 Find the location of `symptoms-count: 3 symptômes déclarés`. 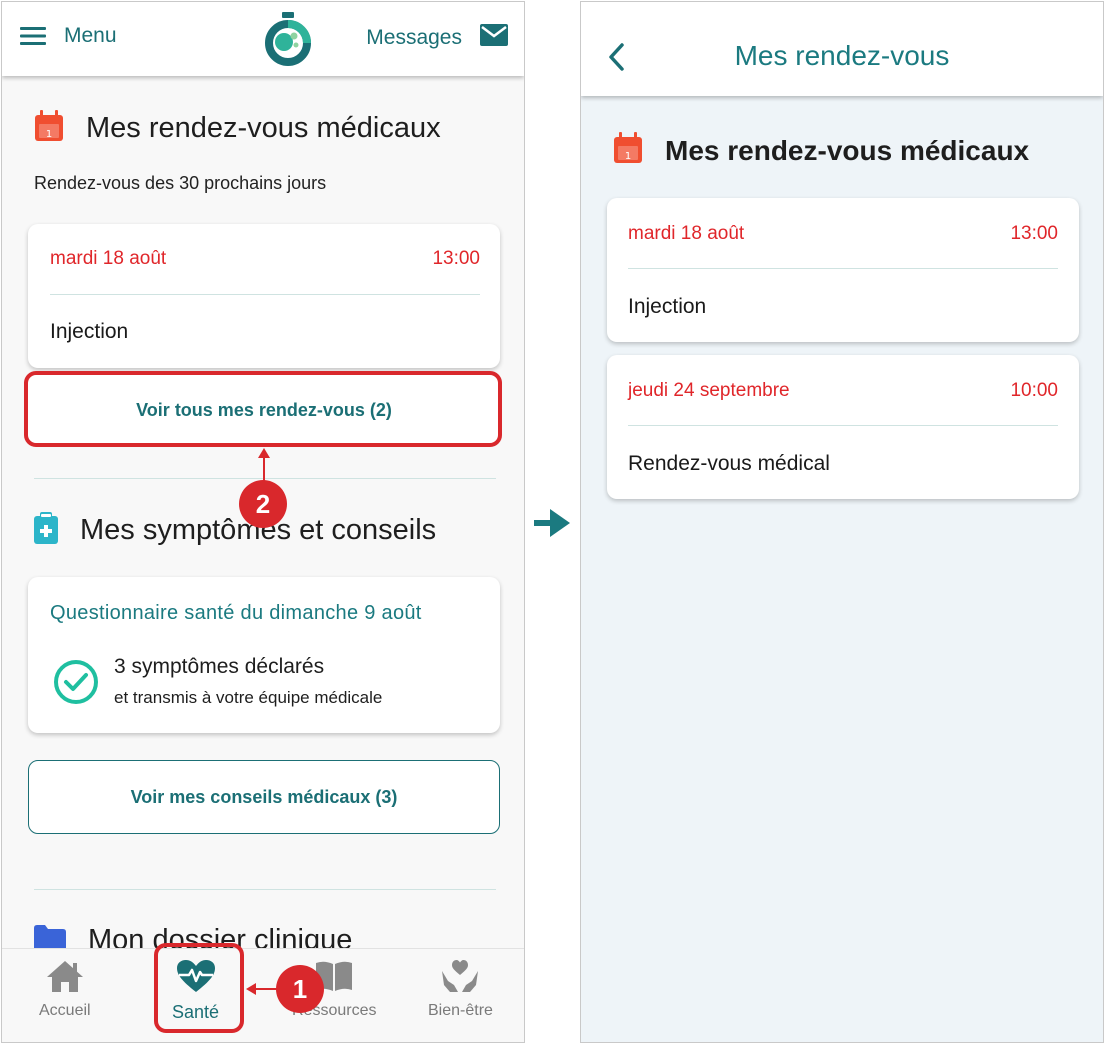

symptoms-count: 3 symptômes déclarés is located at coordinates (219, 666).